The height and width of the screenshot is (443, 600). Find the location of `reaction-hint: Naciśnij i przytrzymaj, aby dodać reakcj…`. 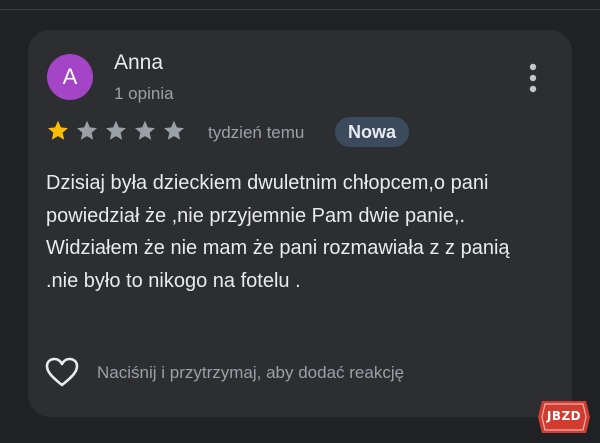

reaction-hint: Naciśnij i przytrzymaj, aby dodać reakcj… is located at coordinates (251, 372).